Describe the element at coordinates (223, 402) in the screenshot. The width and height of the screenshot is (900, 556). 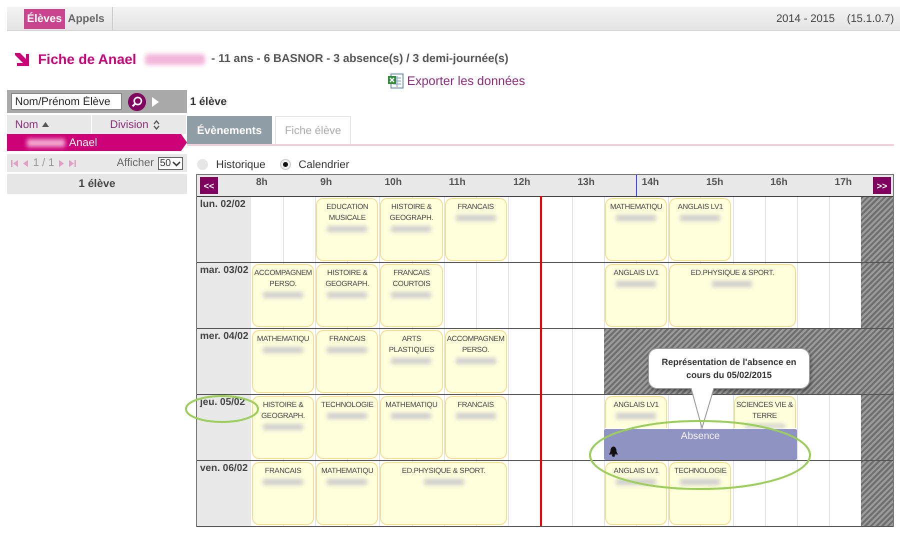
I see `day-label: jeu. 05/02` at that location.